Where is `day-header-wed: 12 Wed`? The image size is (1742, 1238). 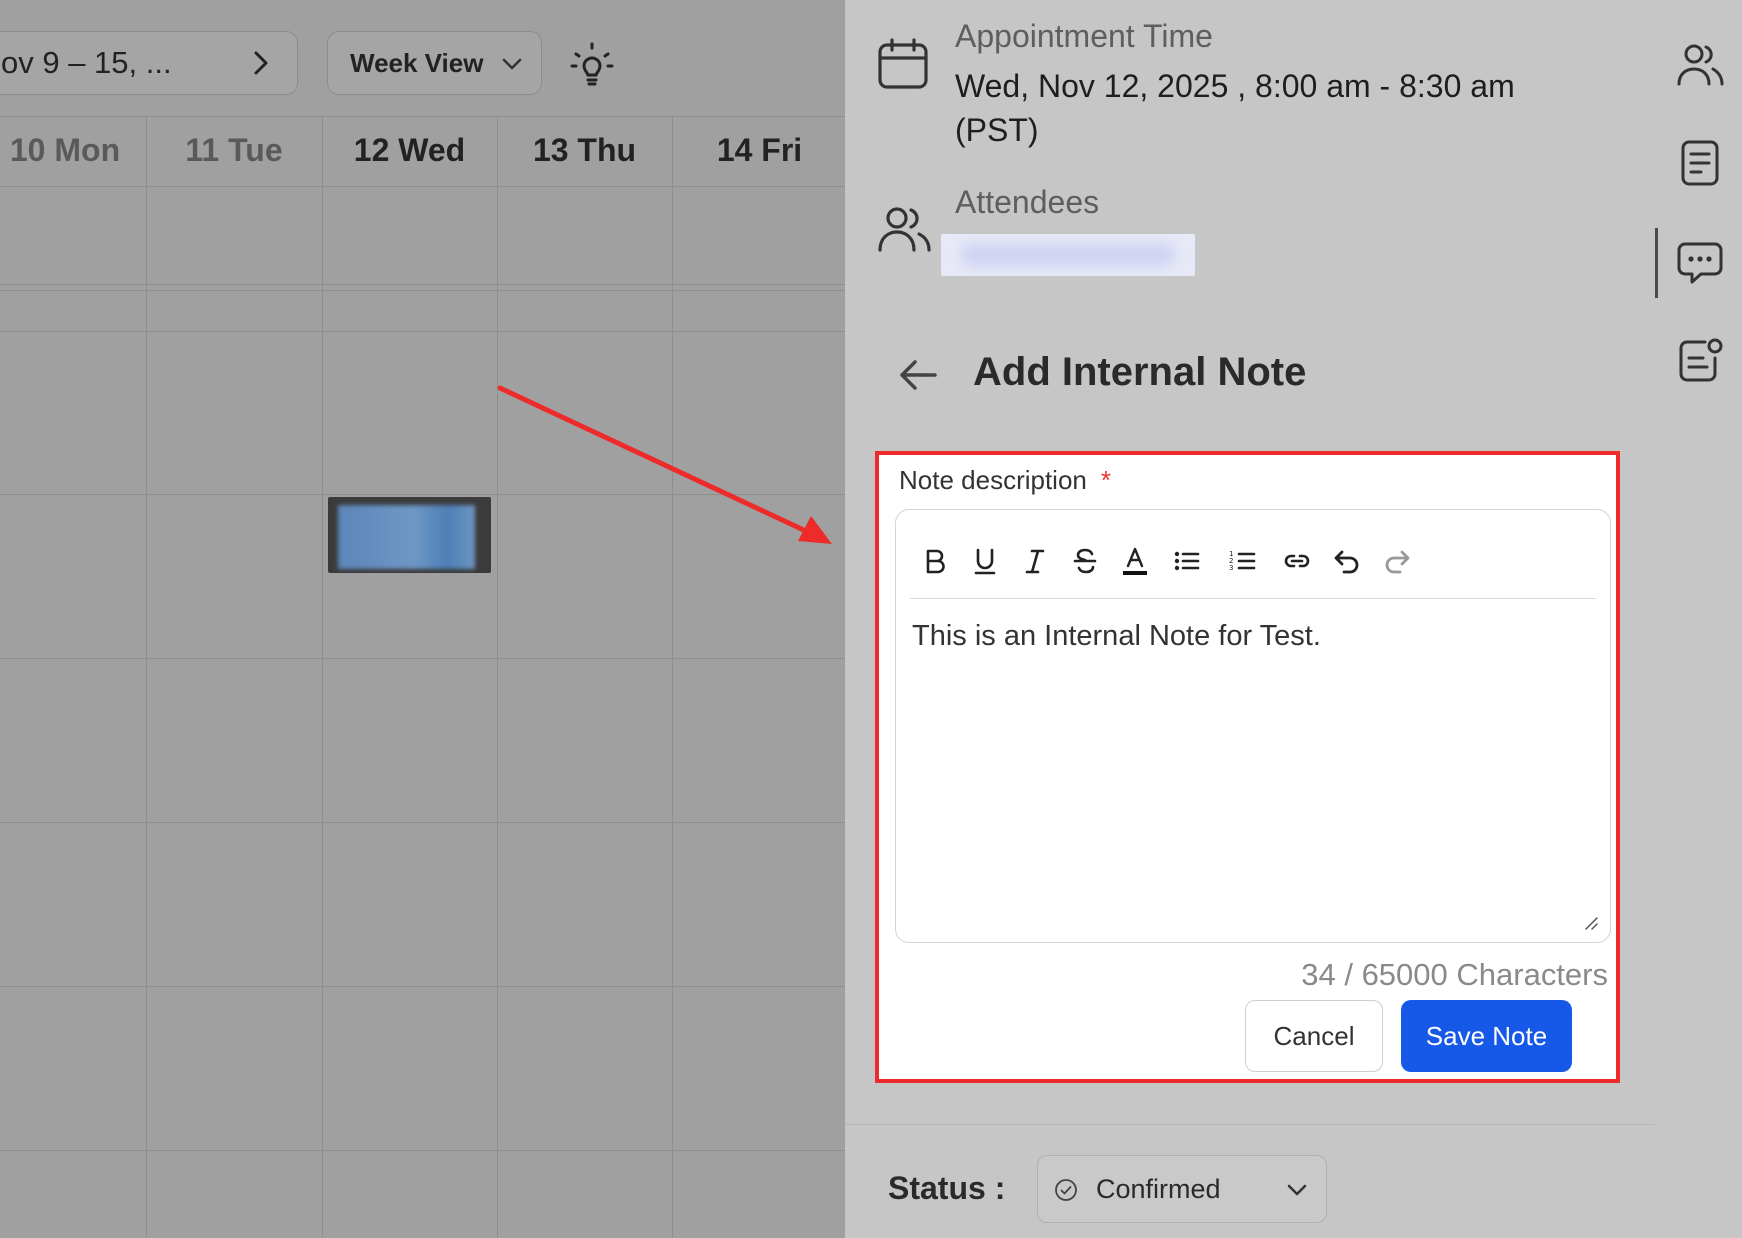 day-header-wed: 12 Wed is located at coordinates (409, 152).